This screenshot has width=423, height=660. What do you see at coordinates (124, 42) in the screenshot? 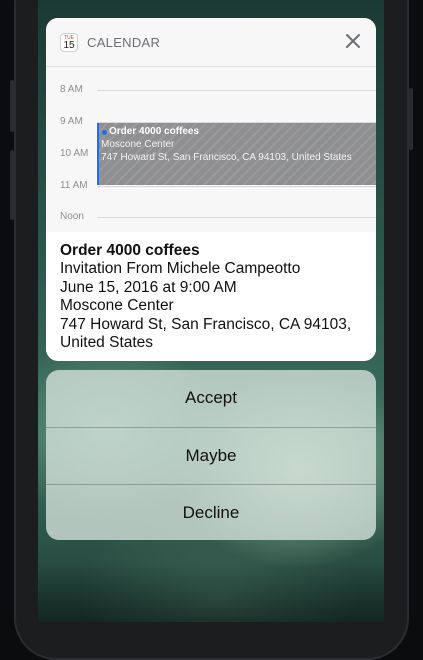
I see `app-name: CALENDAR` at bounding box center [124, 42].